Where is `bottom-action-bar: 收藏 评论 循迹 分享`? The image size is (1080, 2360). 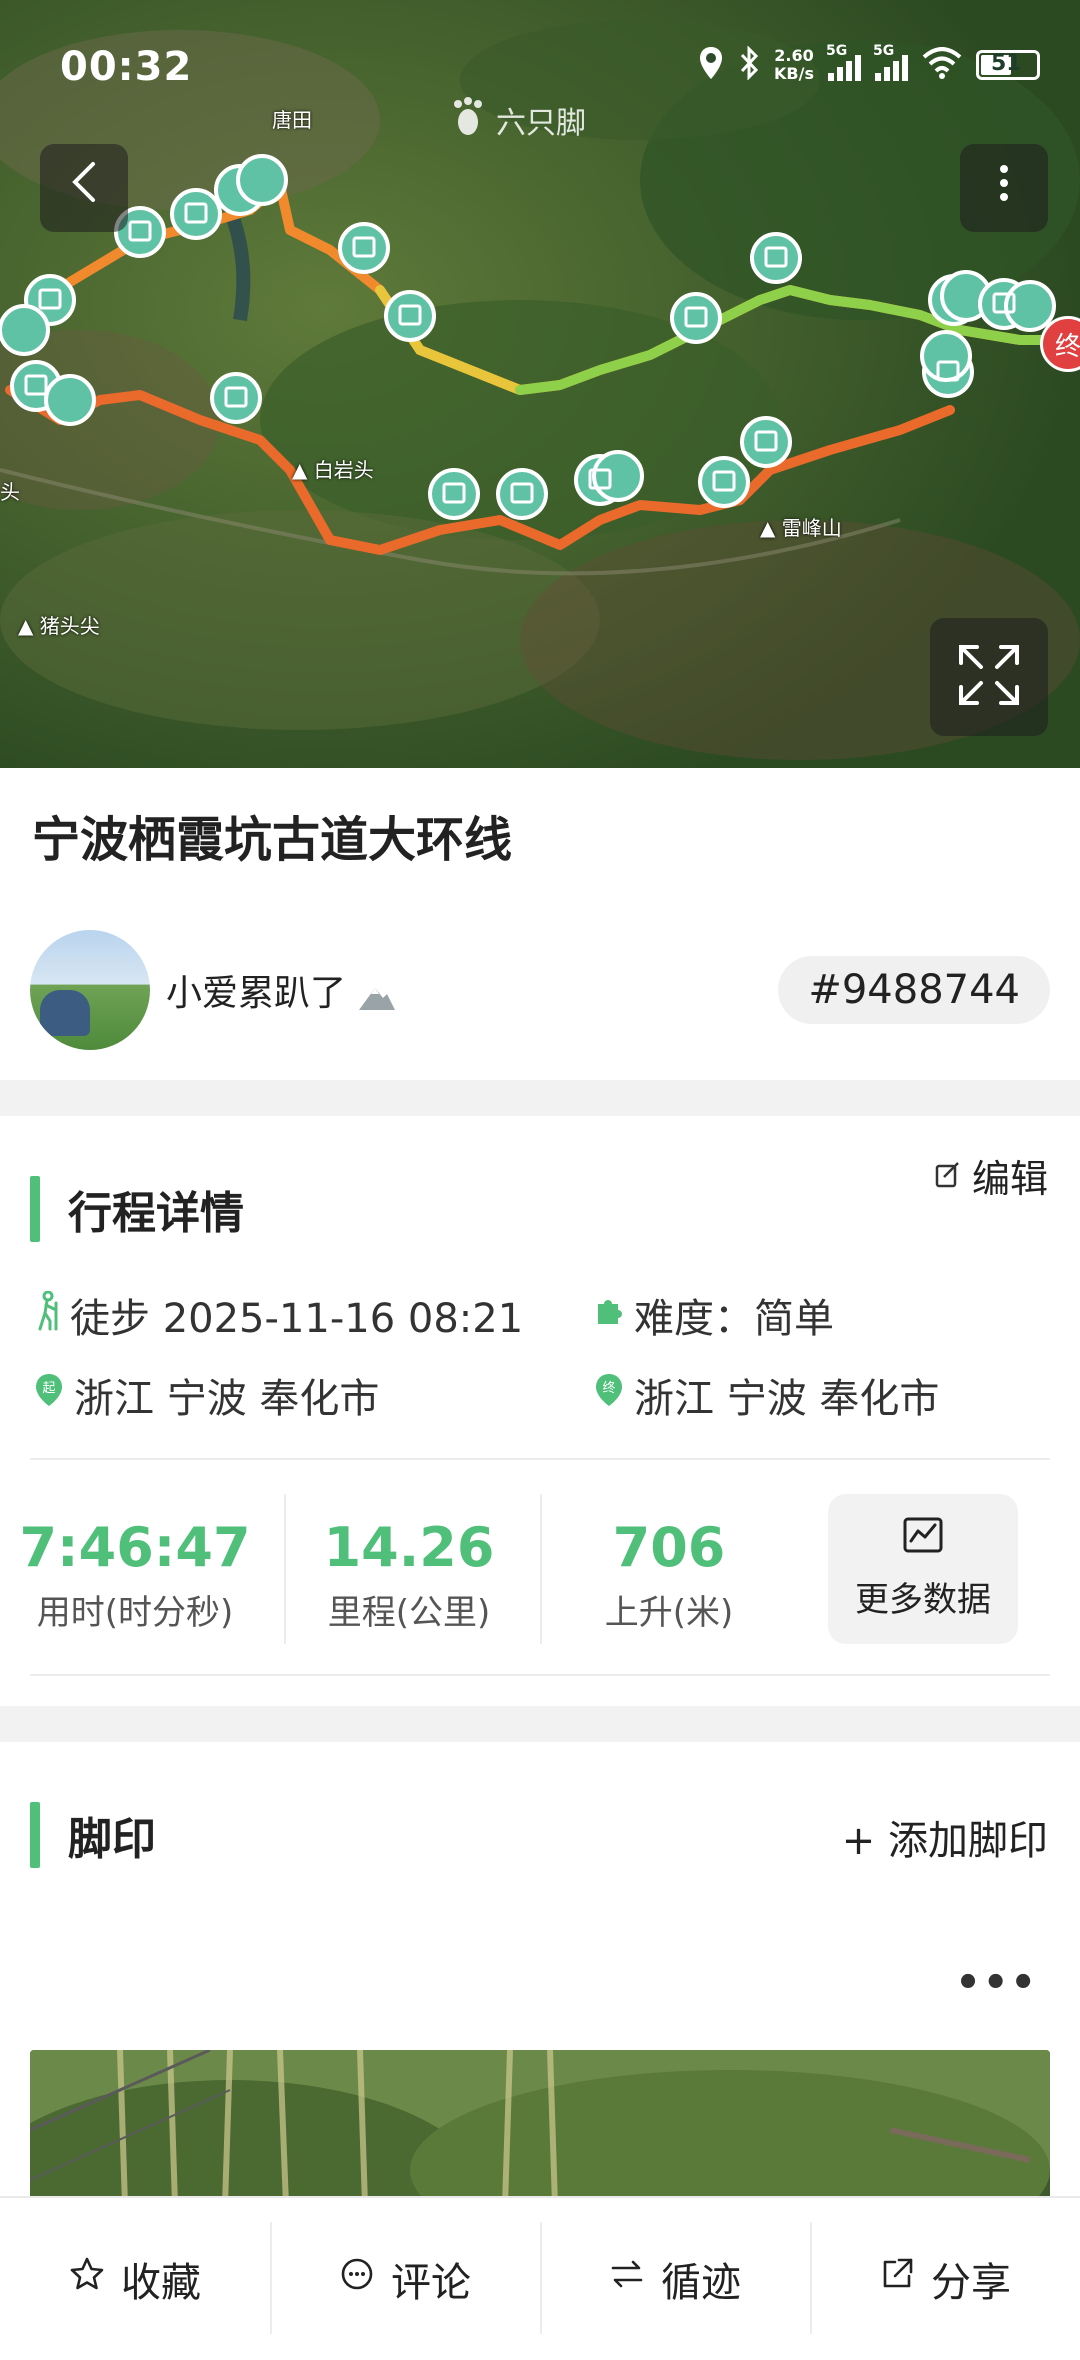 bottom-action-bar: 收藏 评论 循迹 分享 is located at coordinates (540, 2278).